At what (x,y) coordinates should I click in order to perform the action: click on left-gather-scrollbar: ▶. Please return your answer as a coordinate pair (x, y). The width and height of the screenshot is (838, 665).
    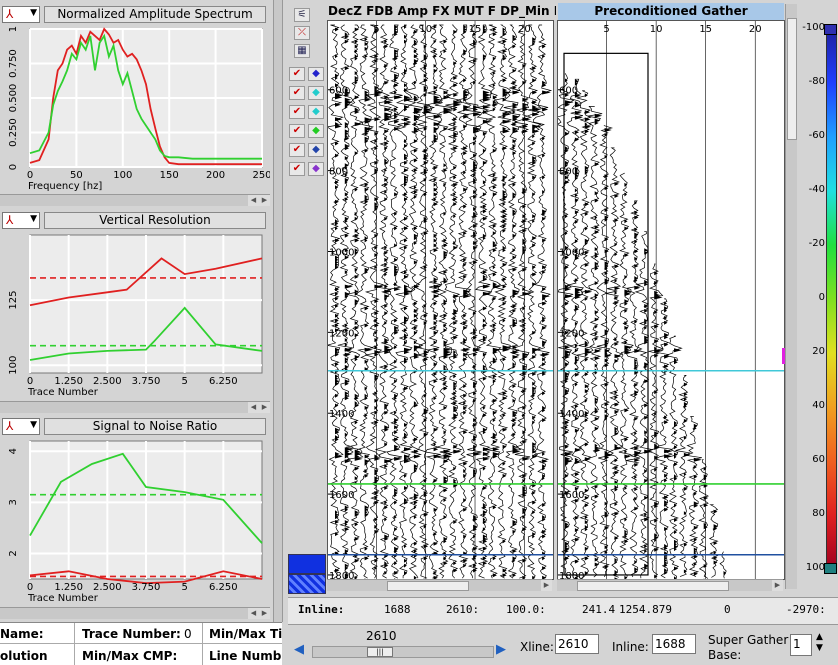
    Looking at the image, I should click on (439, 585).